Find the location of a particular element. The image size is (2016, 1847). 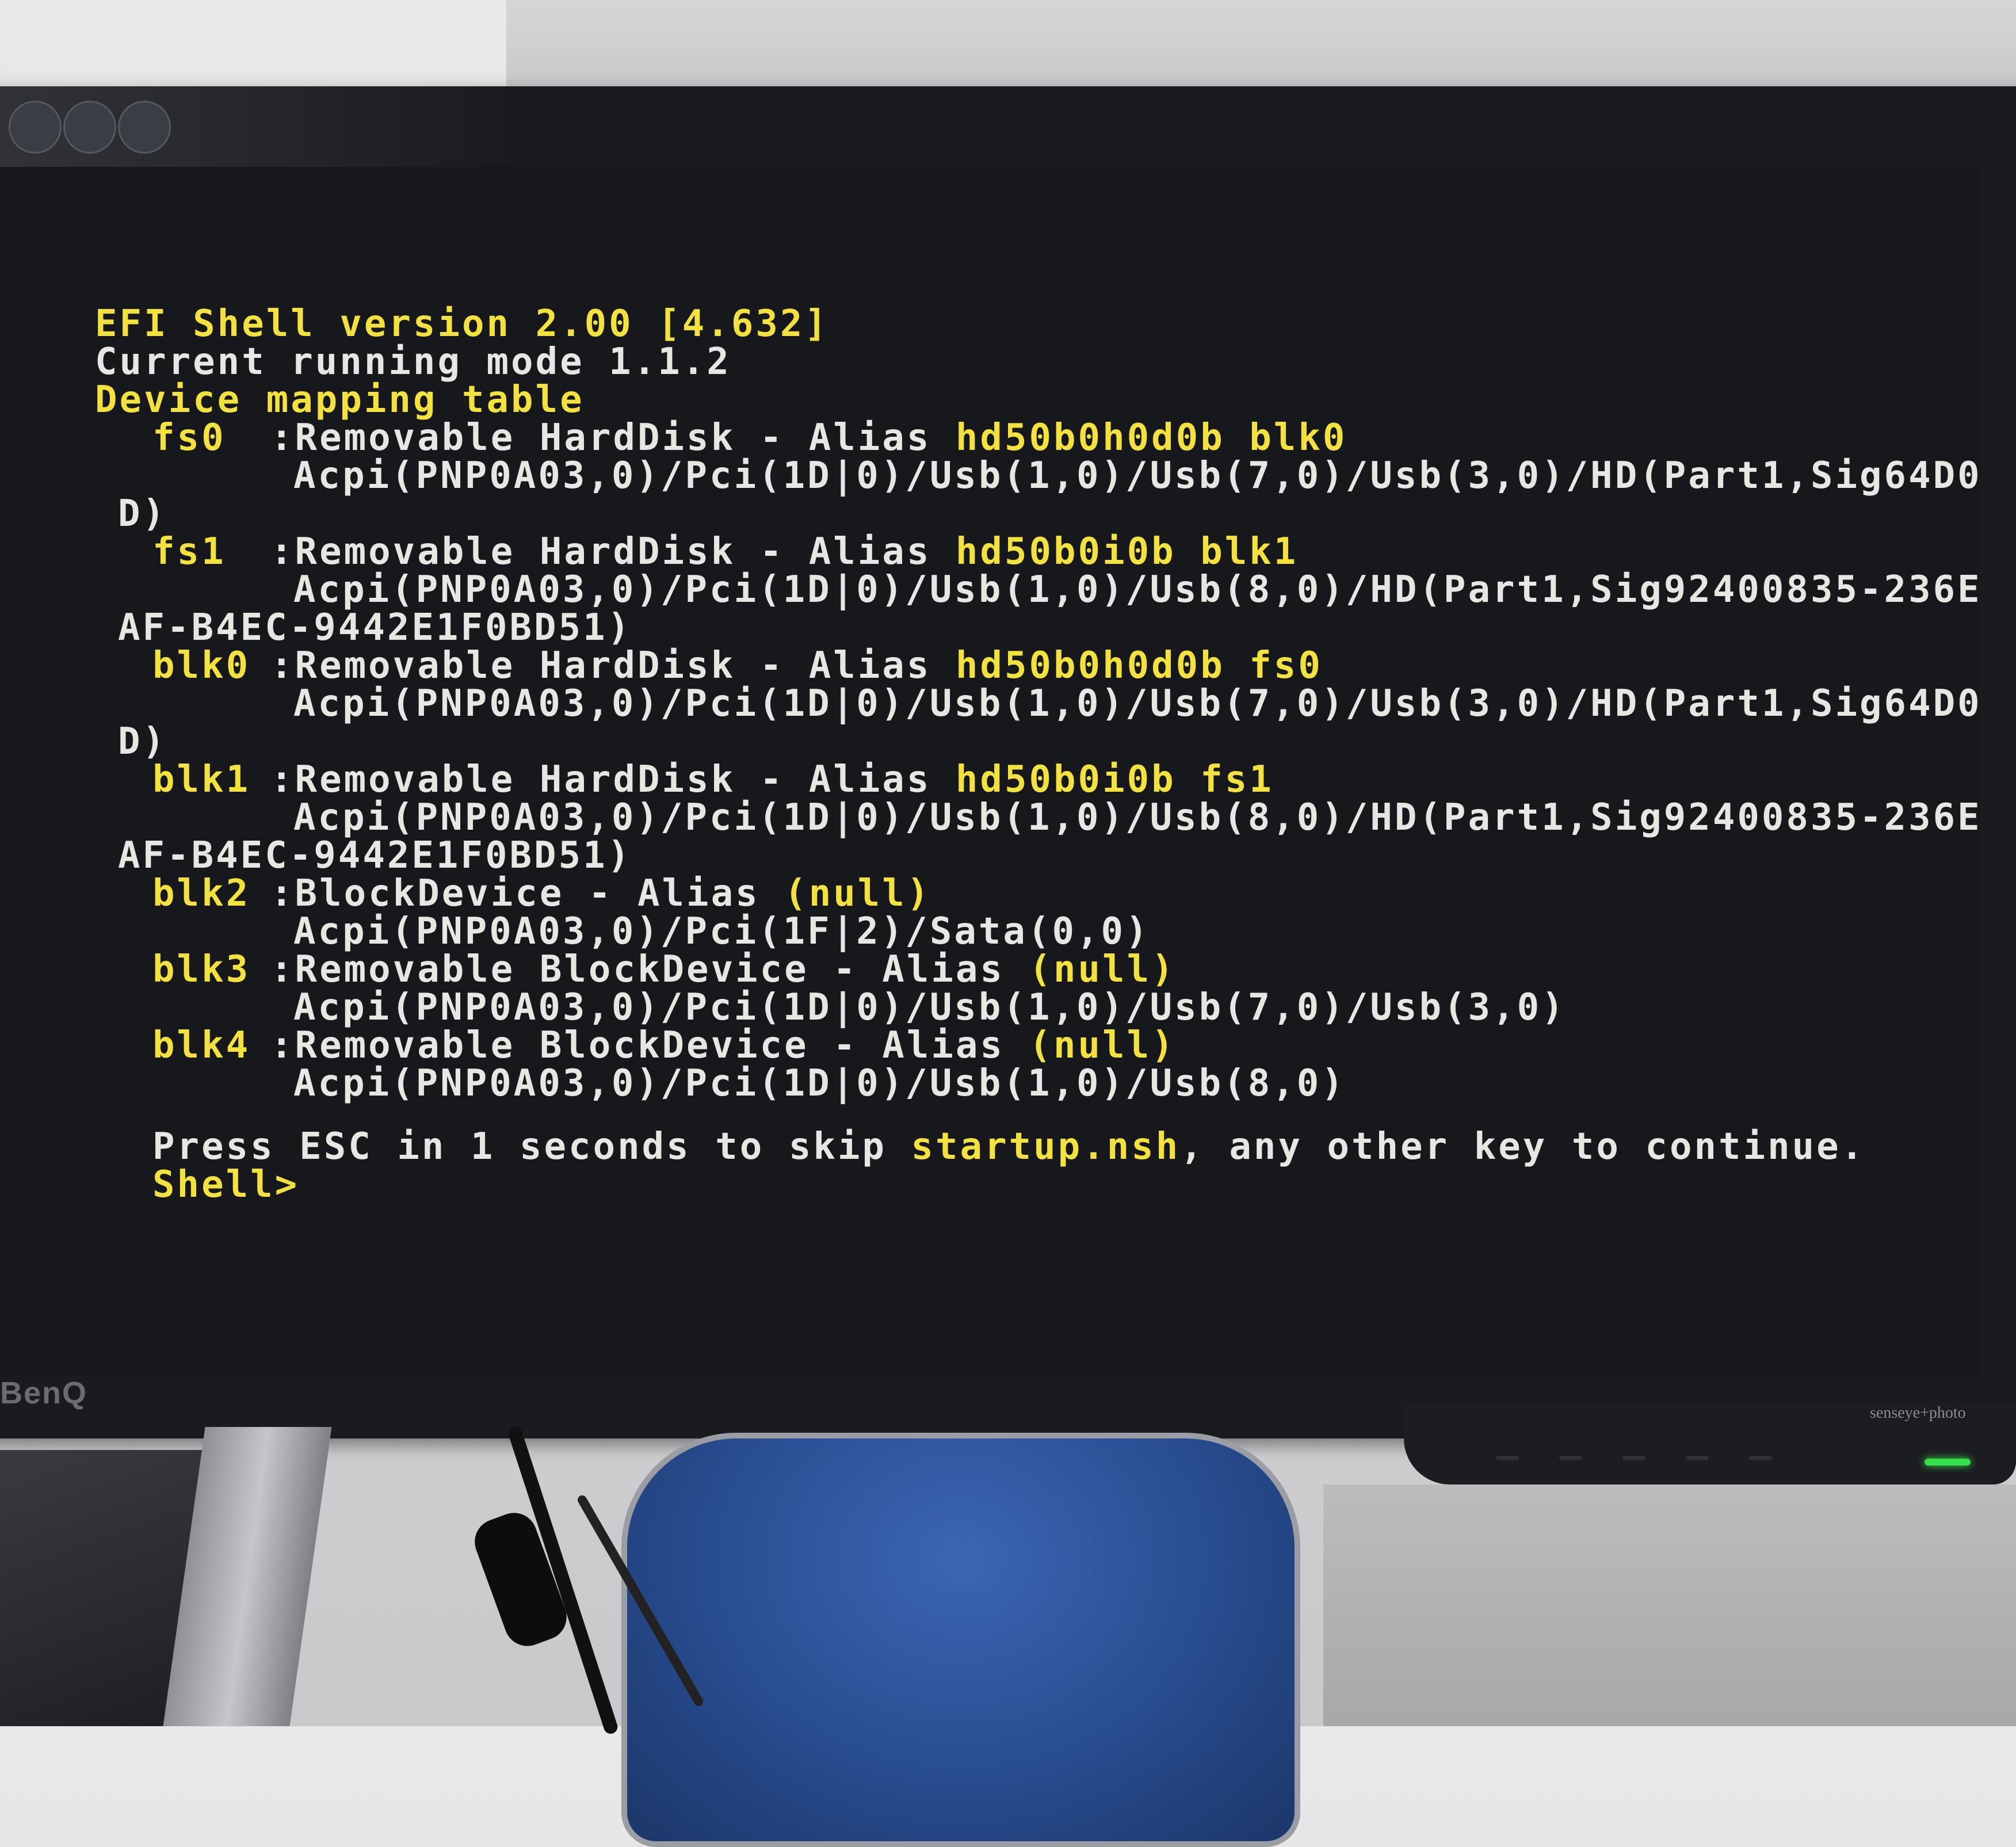

device-name: blk4 is located at coordinates (201, 1045).